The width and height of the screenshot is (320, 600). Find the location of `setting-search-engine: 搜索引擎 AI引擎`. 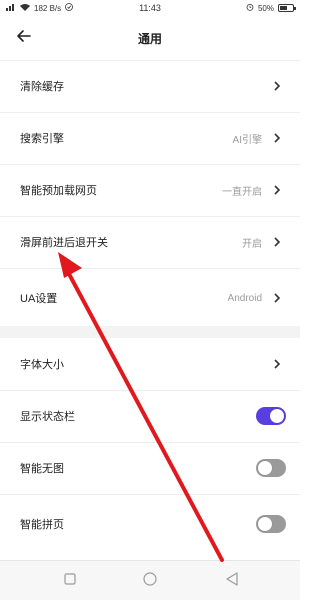

setting-search-engine: 搜索引擎 AI引擎 is located at coordinates (150, 138).